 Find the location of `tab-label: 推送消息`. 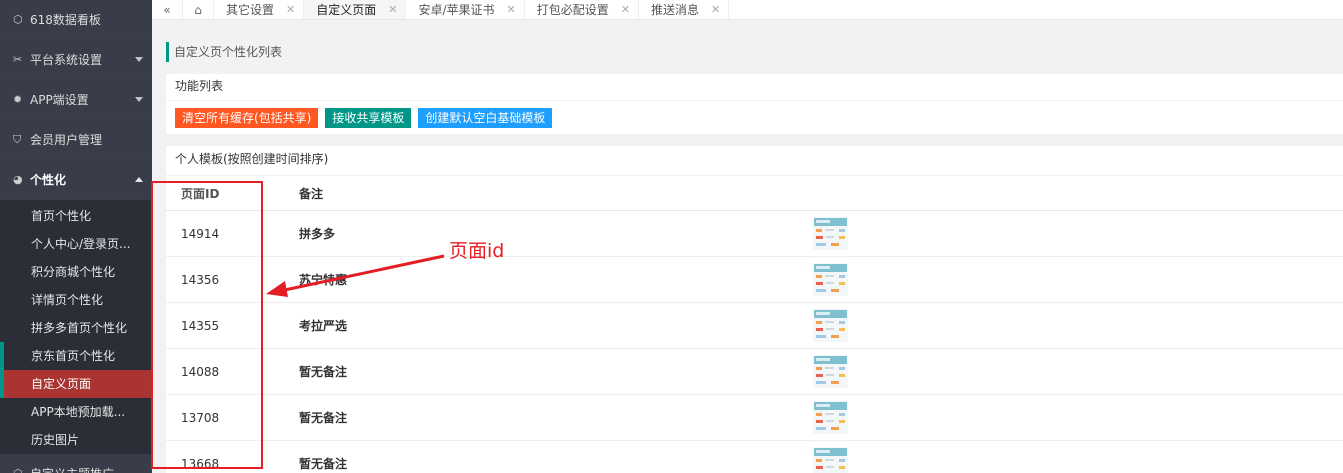

tab-label: 推送消息 is located at coordinates (674, 10).